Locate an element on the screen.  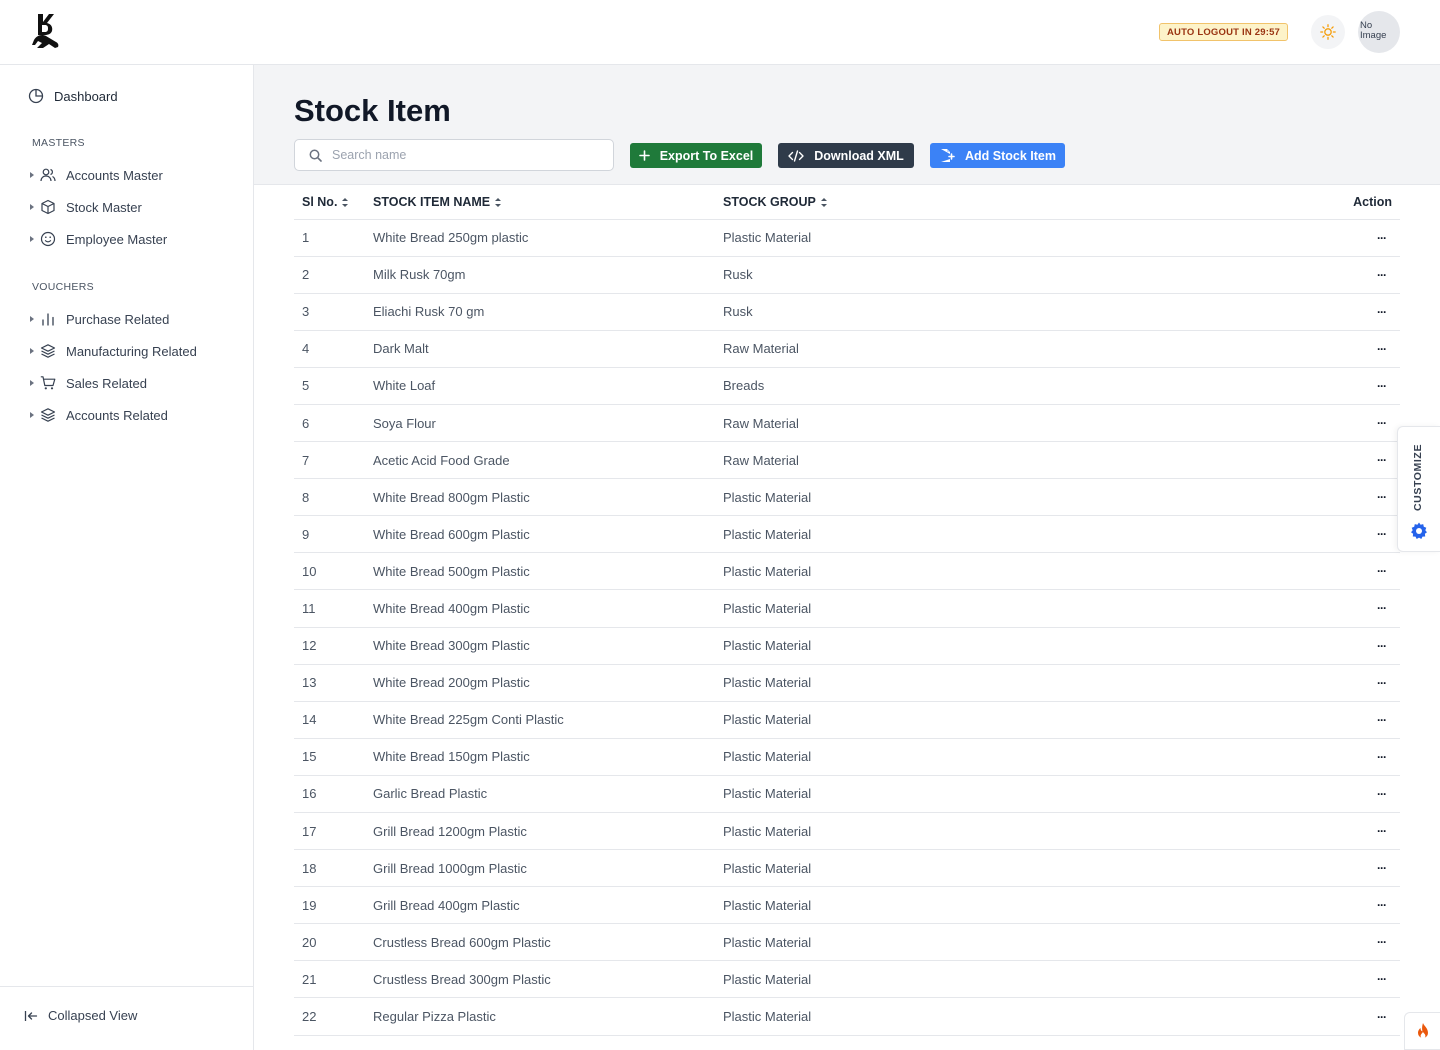
brand-logo is located at coordinates (45, 31).